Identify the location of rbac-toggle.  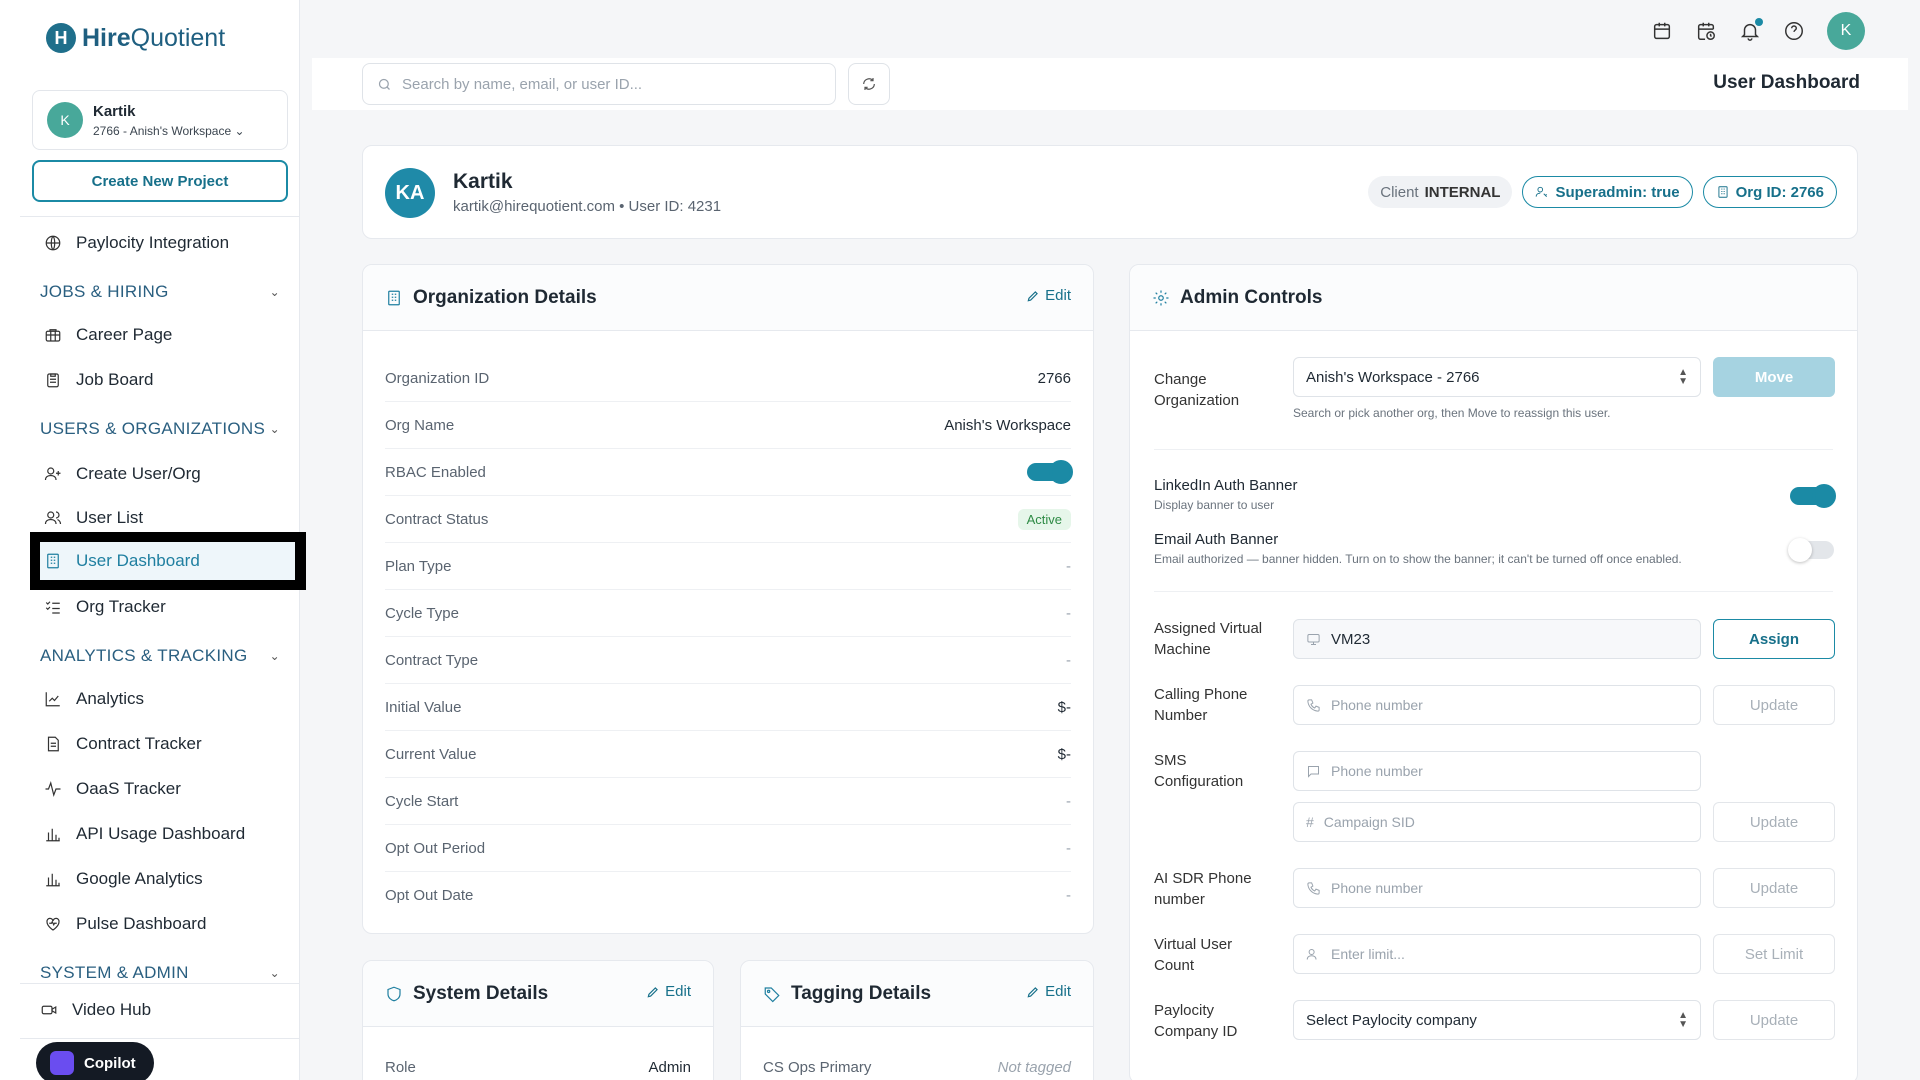
(1050, 472).